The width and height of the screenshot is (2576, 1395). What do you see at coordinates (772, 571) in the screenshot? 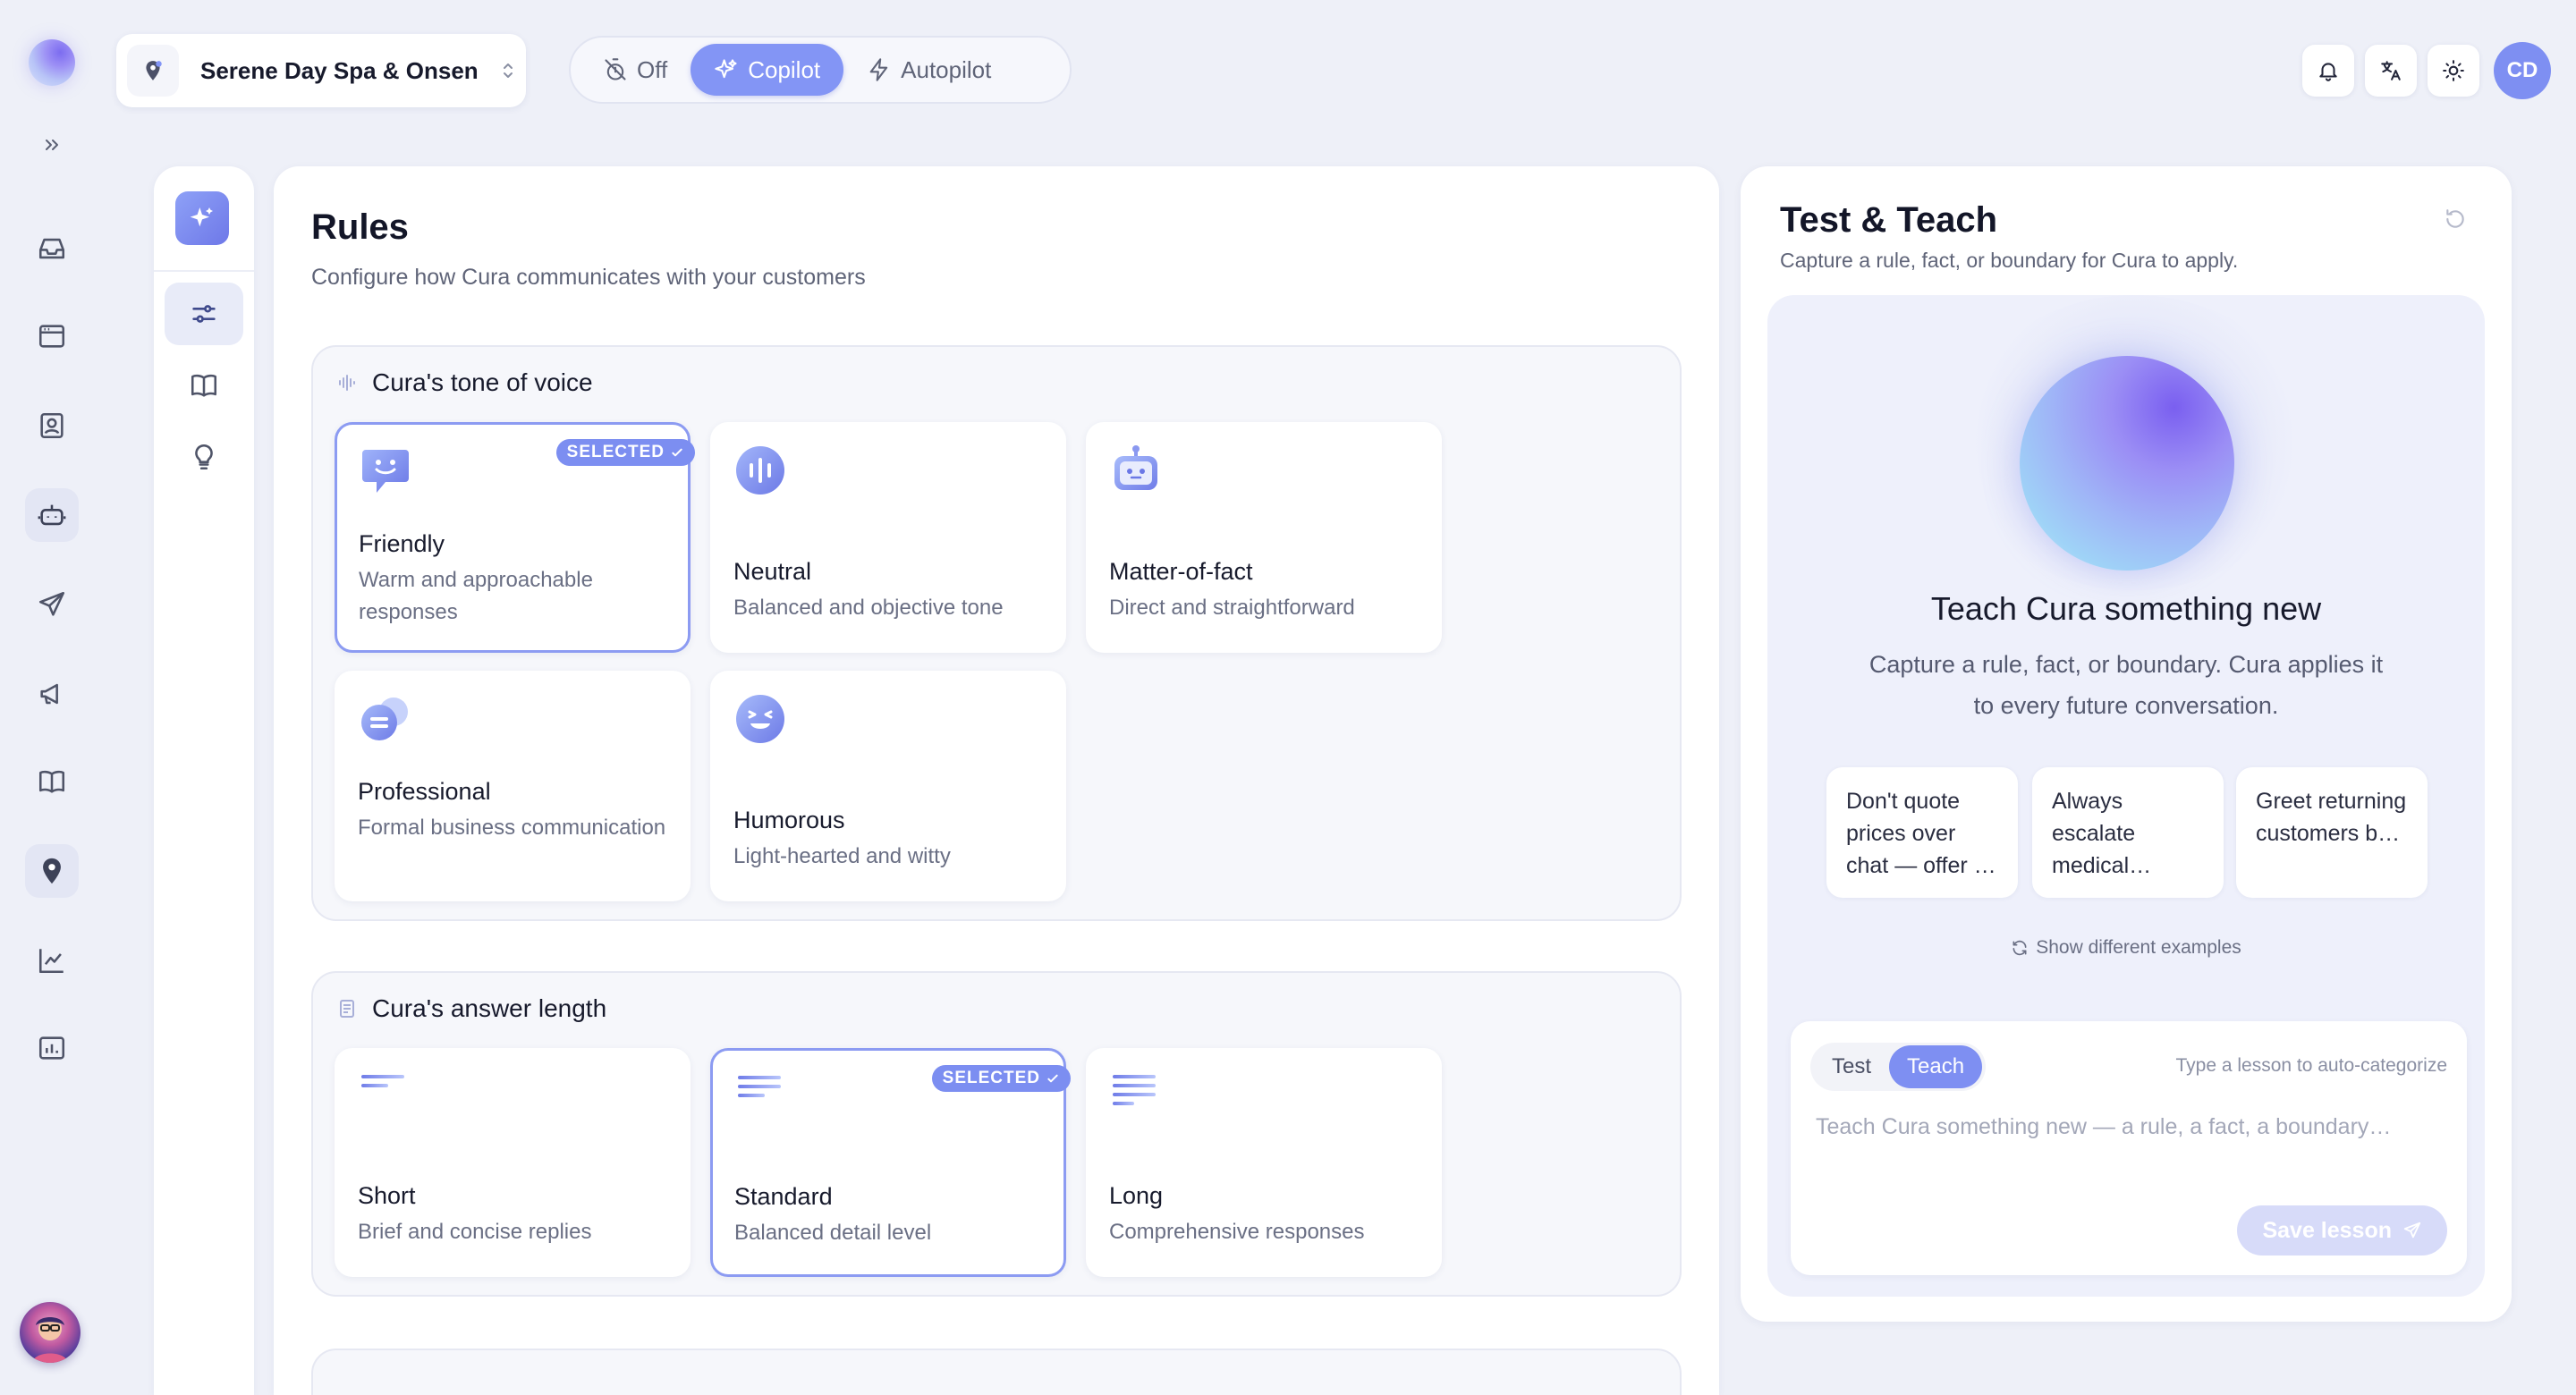
I see `card-title: Neutral` at bounding box center [772, 571].